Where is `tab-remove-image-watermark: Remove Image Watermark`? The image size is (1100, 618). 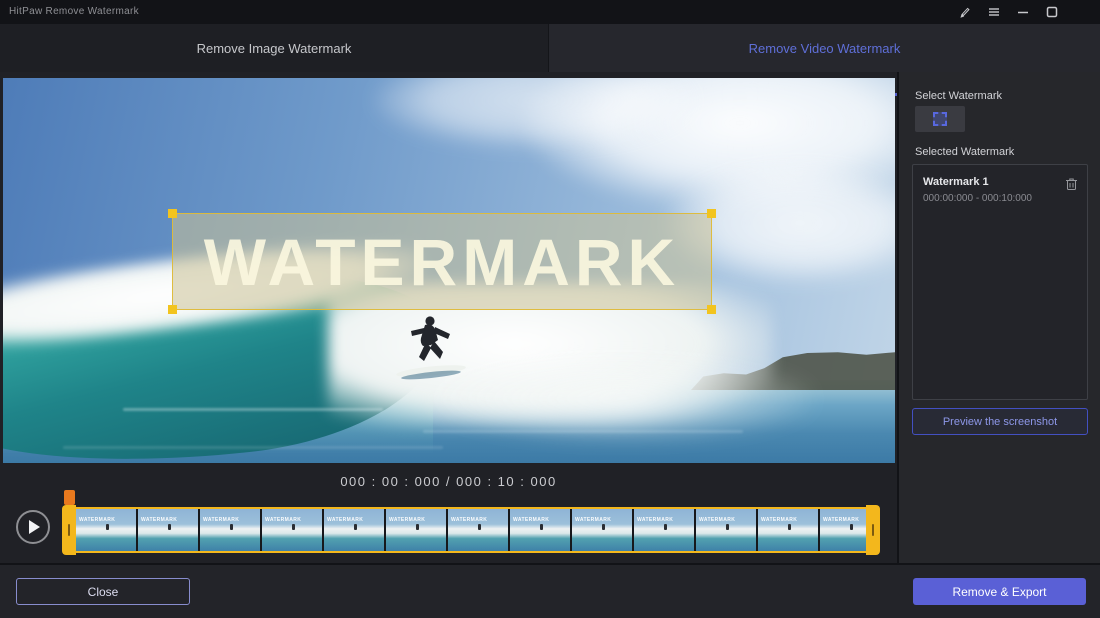
tab-remove-image-watermark: Remove Image Watermark is located at coordinates (274, 48).